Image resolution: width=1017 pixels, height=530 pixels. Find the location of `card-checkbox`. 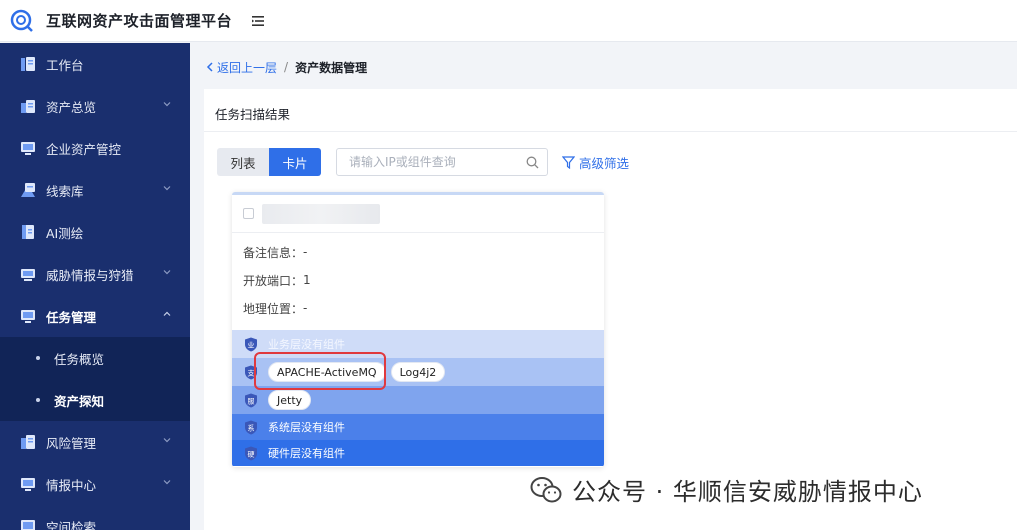

card-checkbox is located at coordinates (248, 213).